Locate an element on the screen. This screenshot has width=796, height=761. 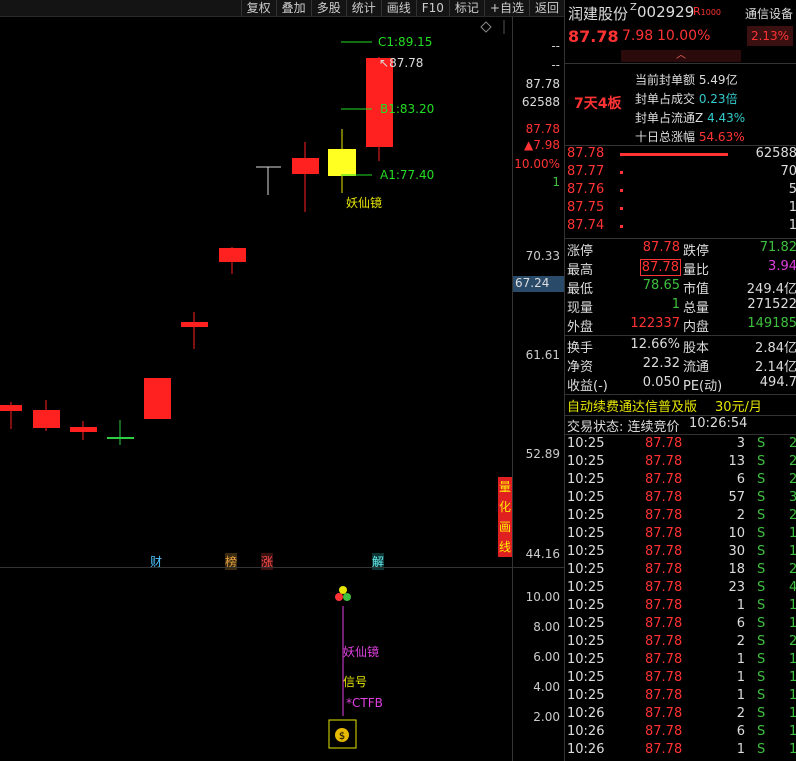
quant-draw-tag: 量 化 画 线 is located at coordinates (505, 517).